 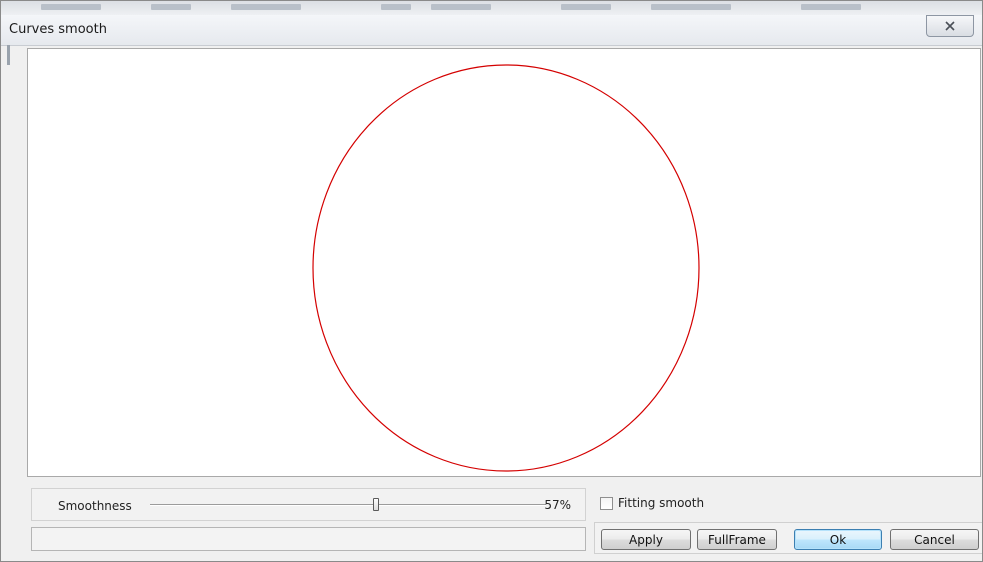 I want to click on window-title: Curves smooth, so click(x=58, y=29).